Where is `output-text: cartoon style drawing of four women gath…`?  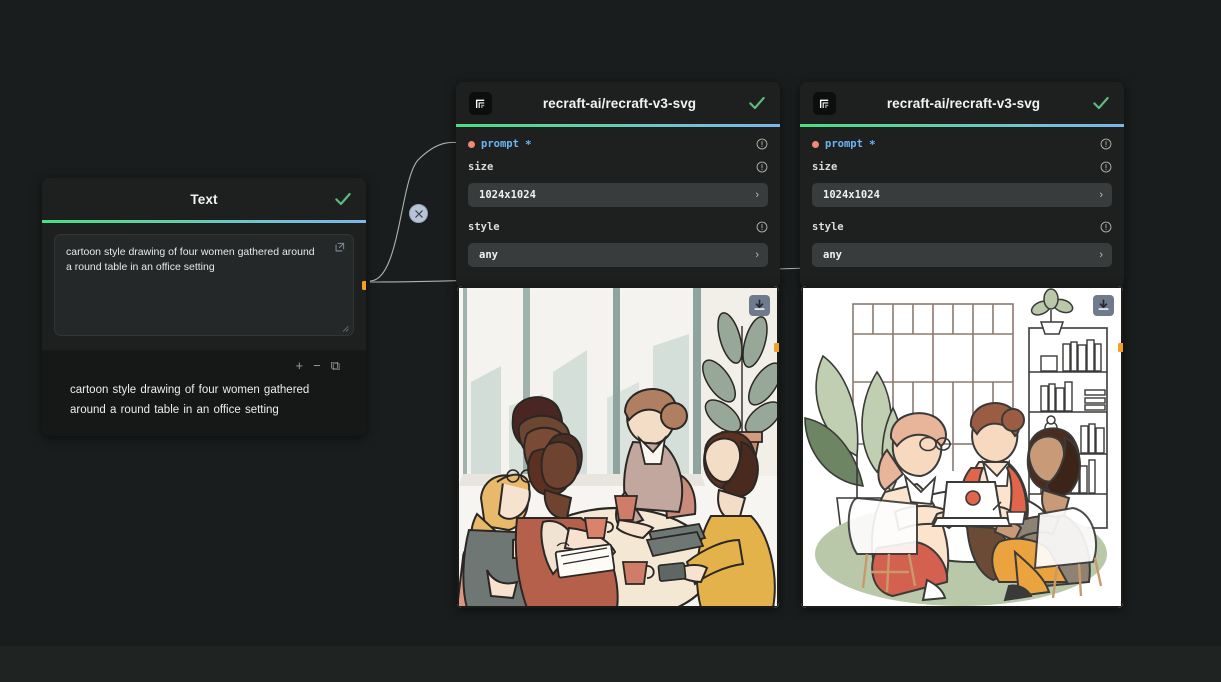 output-text: cartoon style drawing of four women gath… is located at coordinates (190, 399).